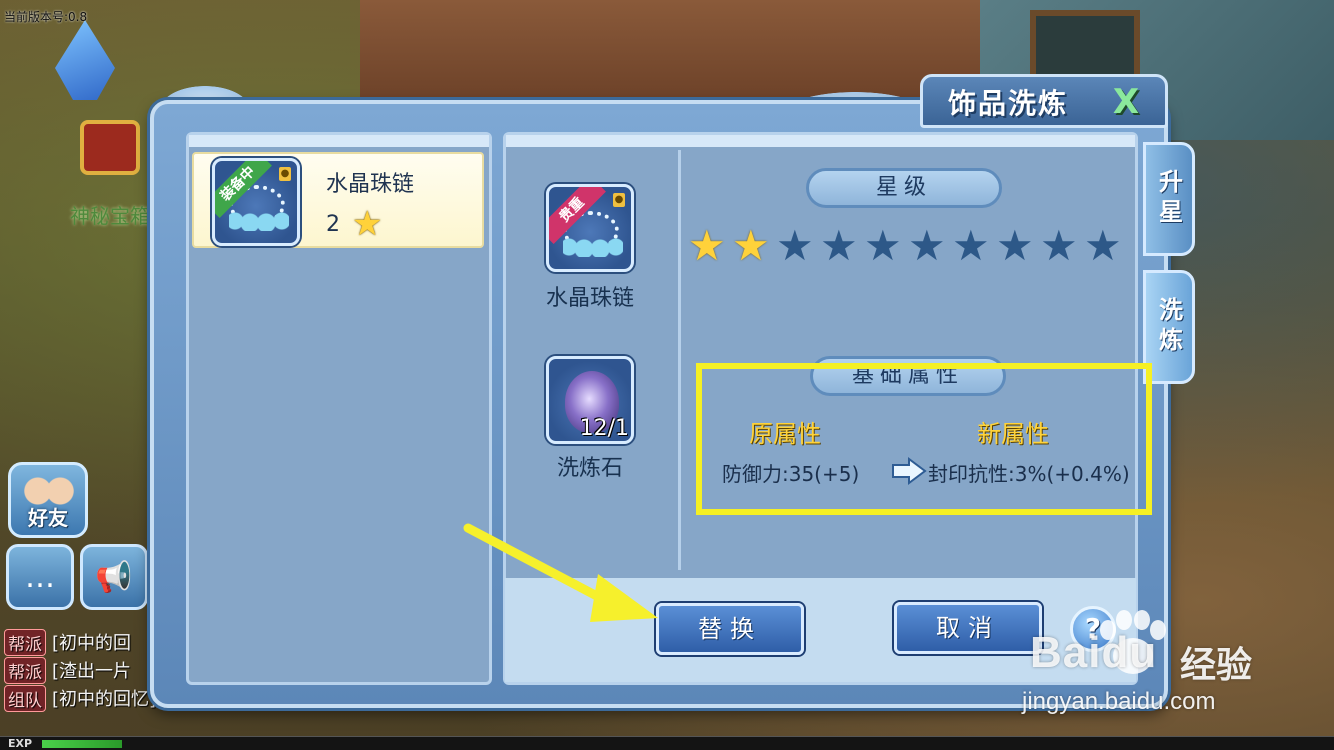 The height and width of the screenshot is (750, 1334). What do you see at coordinates (667, 743) in the screenshot?
I see `exp-bar: EXP` at bounding box center [667, 743].